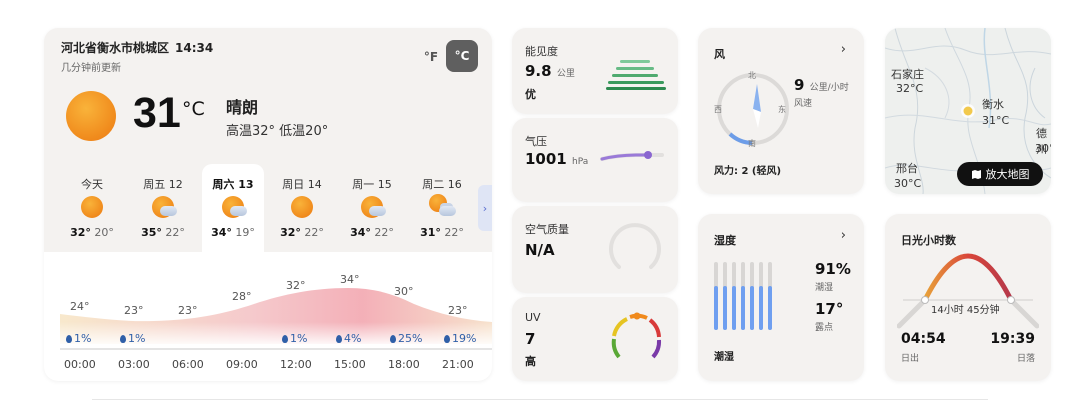 The width and height of the screenshot is (1080, 404). I want to click on updated-text: 几分钟前更新, so click(91, 68).